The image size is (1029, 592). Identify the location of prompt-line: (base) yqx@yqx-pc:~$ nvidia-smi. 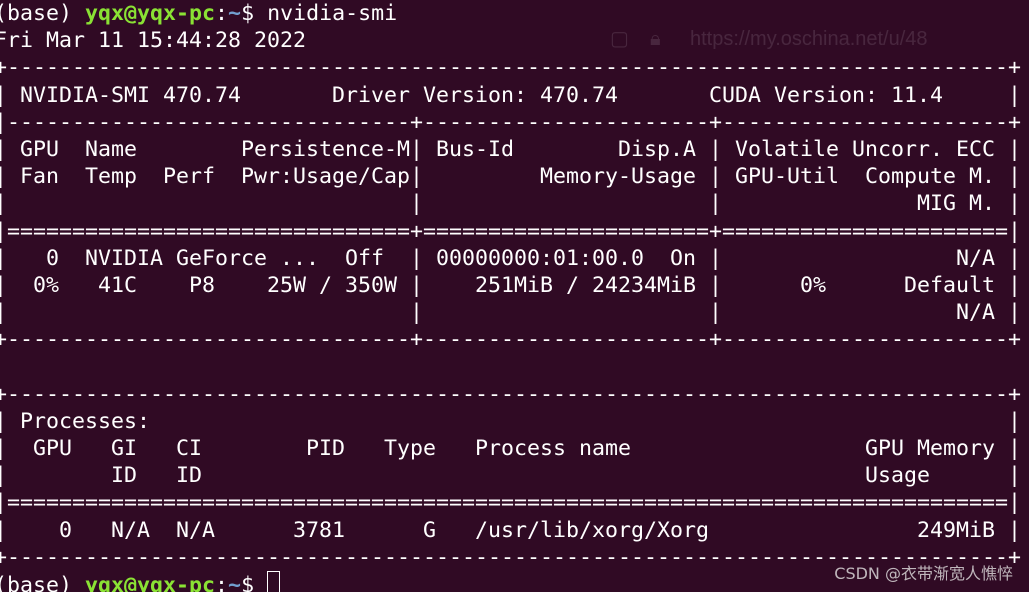
(510, 13).